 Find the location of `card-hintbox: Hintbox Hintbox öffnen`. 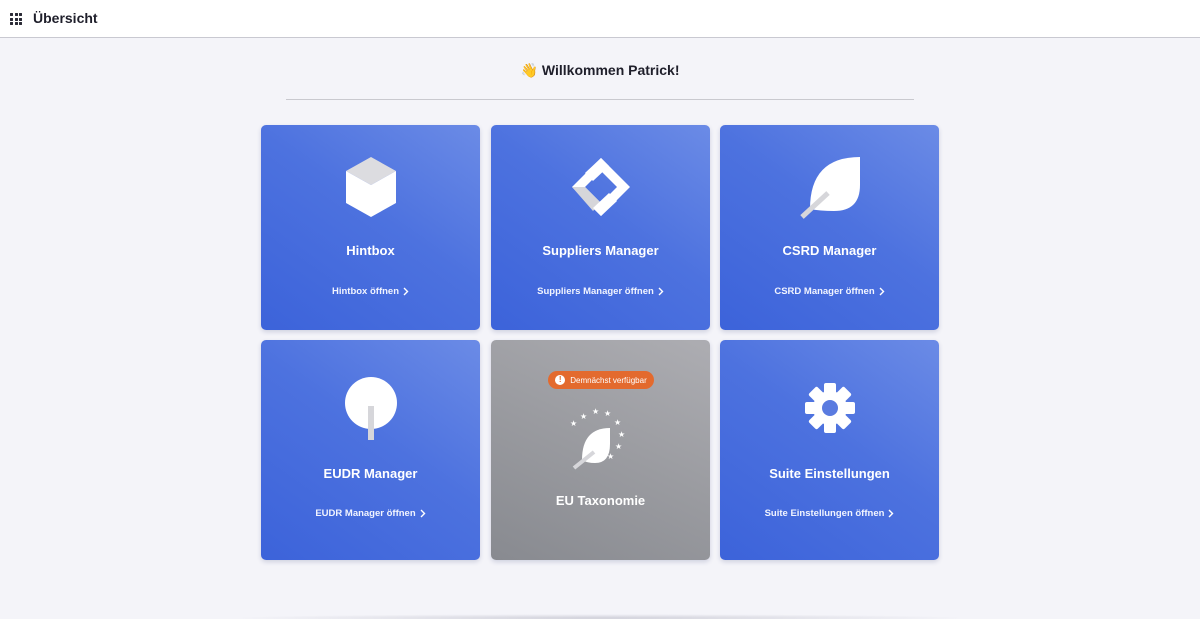

card-hintbox: Hintbox Hintbox öffnen is located at coordinates (370, 227).